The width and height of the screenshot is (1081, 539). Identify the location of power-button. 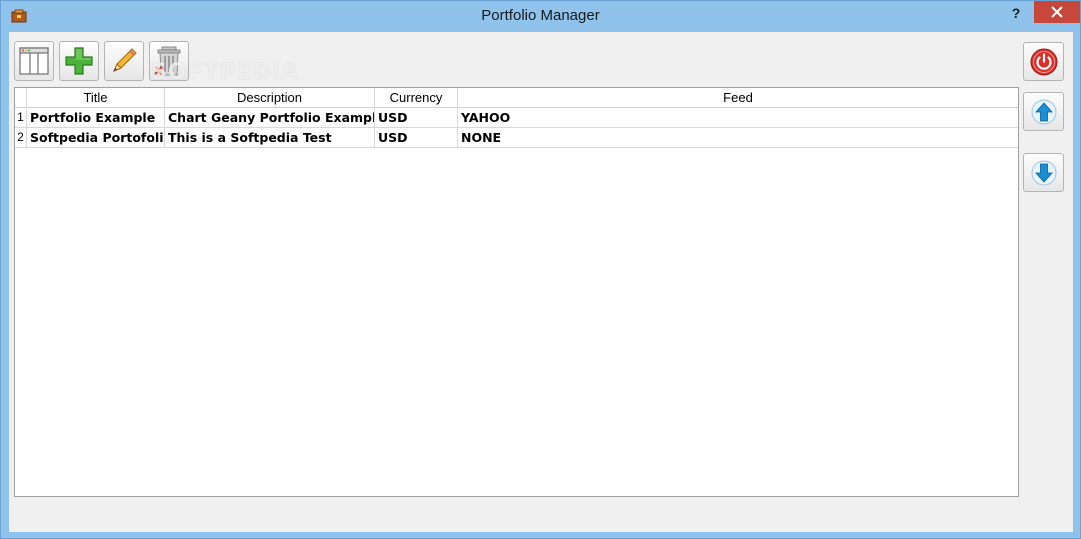
(1043, 61).